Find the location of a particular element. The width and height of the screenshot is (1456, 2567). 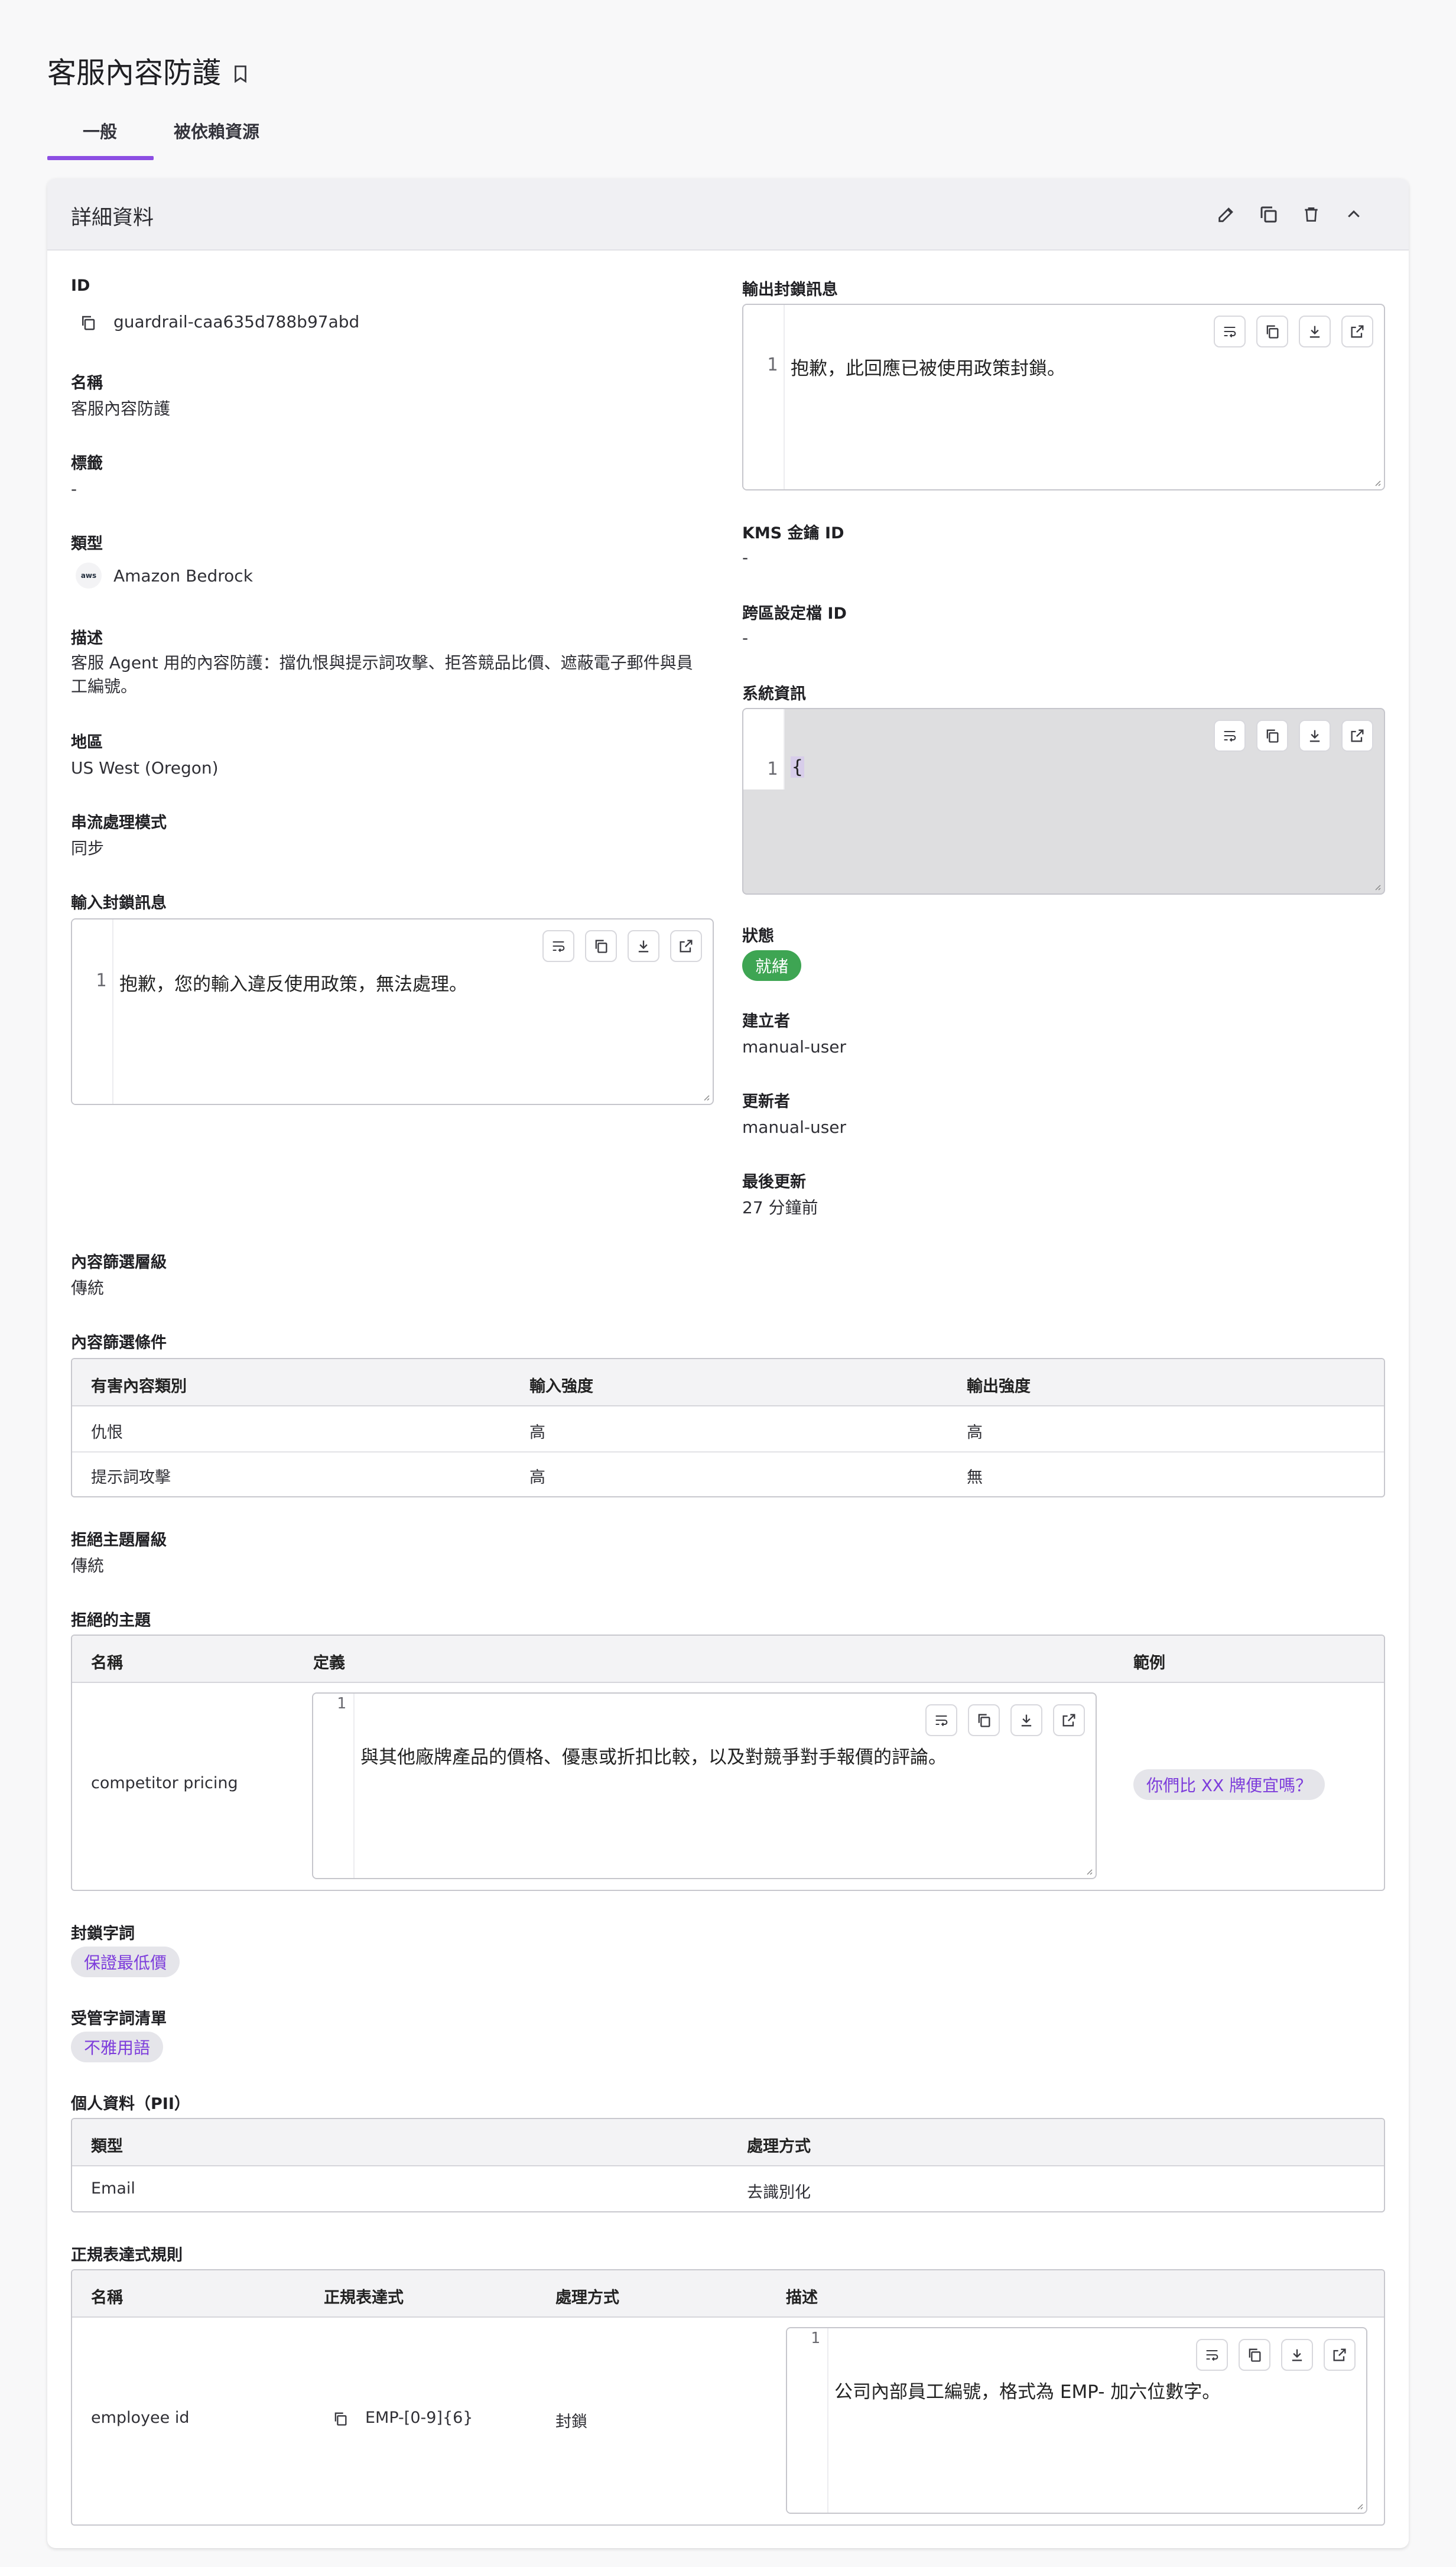

region-label: 地區 is located at coordinates (87, 743).